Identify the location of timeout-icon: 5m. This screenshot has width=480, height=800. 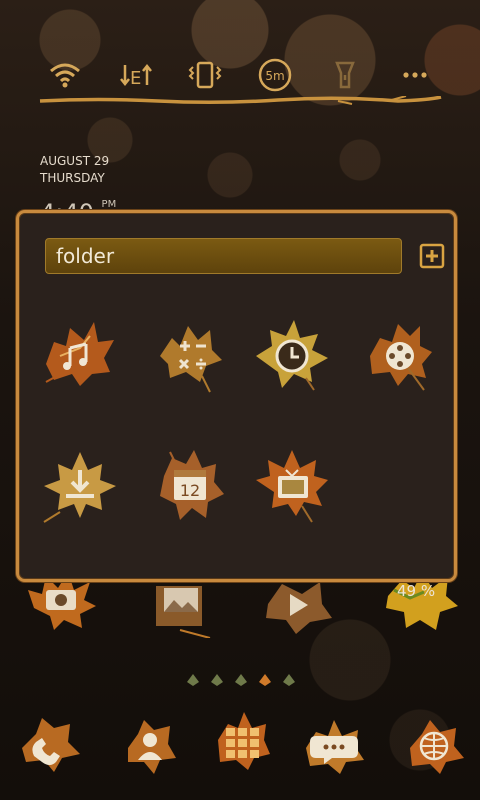
(275, 75).